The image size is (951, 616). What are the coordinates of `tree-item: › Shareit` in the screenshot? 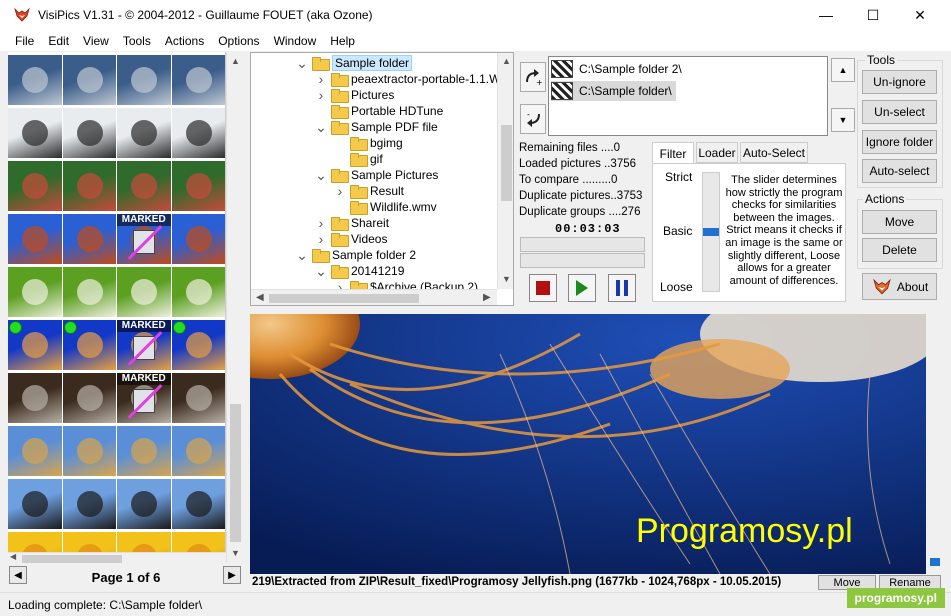 It's located at (351, 223).